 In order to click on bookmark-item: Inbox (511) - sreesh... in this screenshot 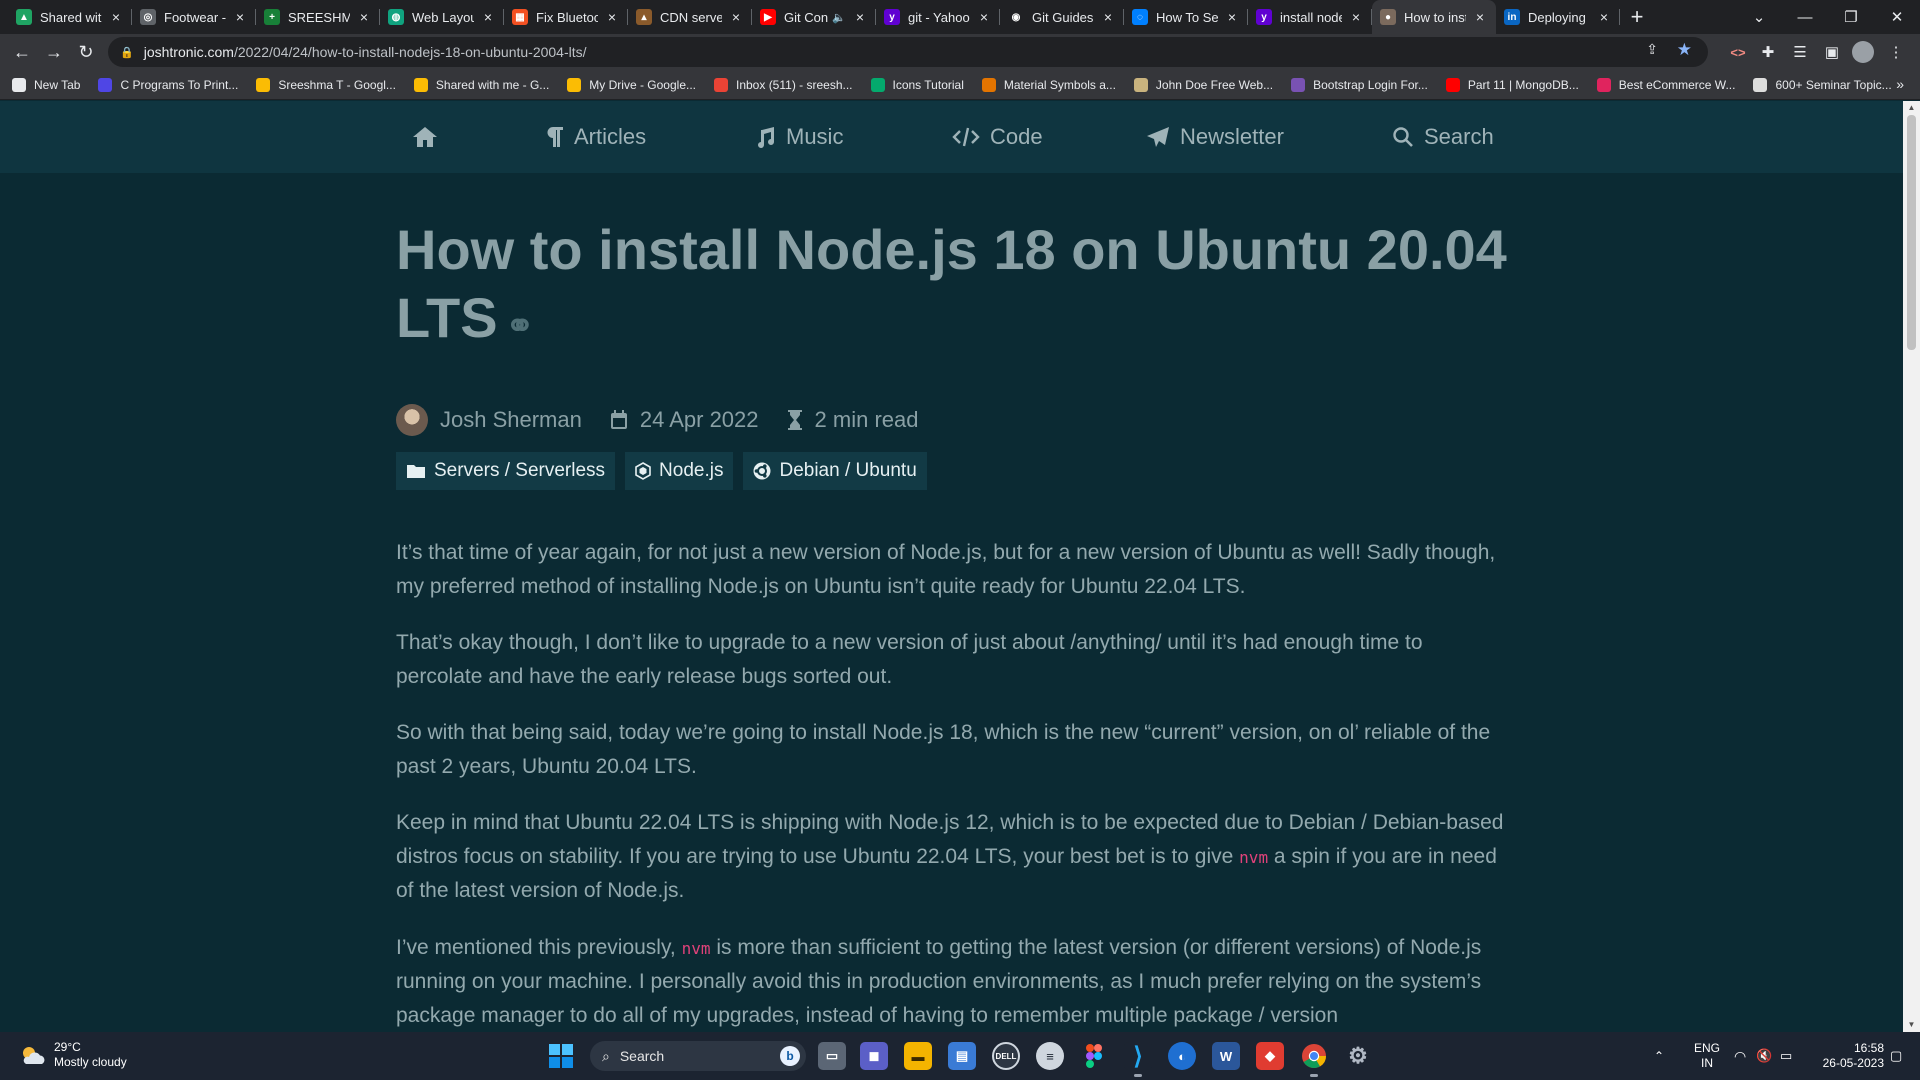, I will do `click(783, 84)`.